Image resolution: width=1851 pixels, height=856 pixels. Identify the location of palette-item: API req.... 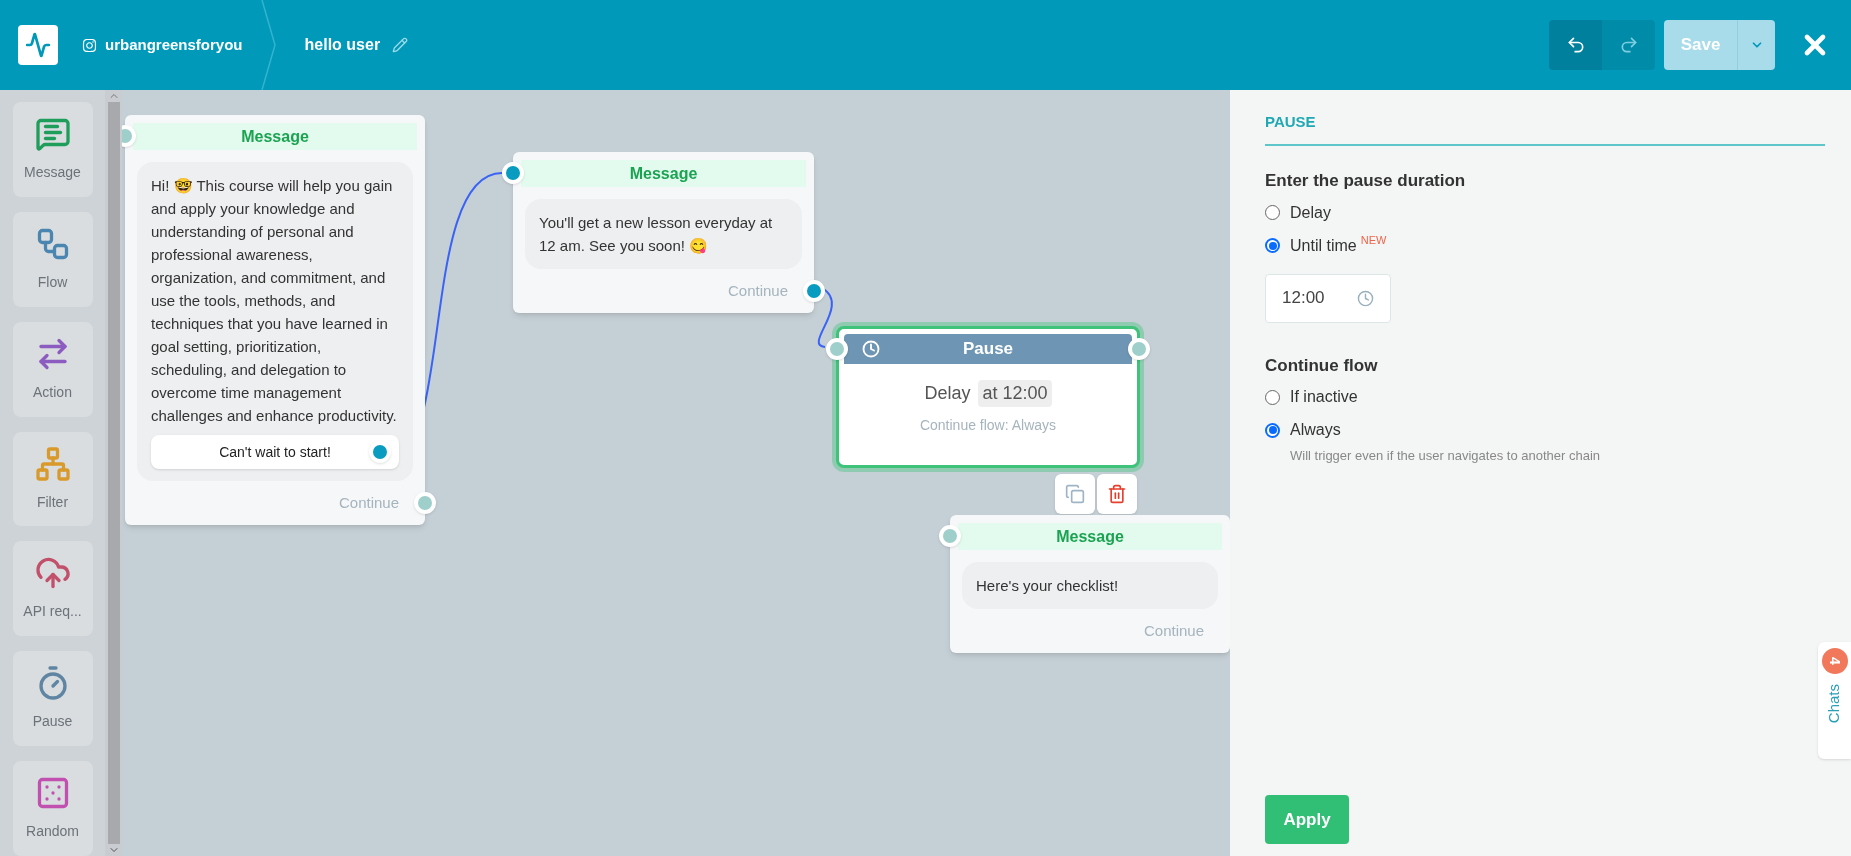
(52, 589).